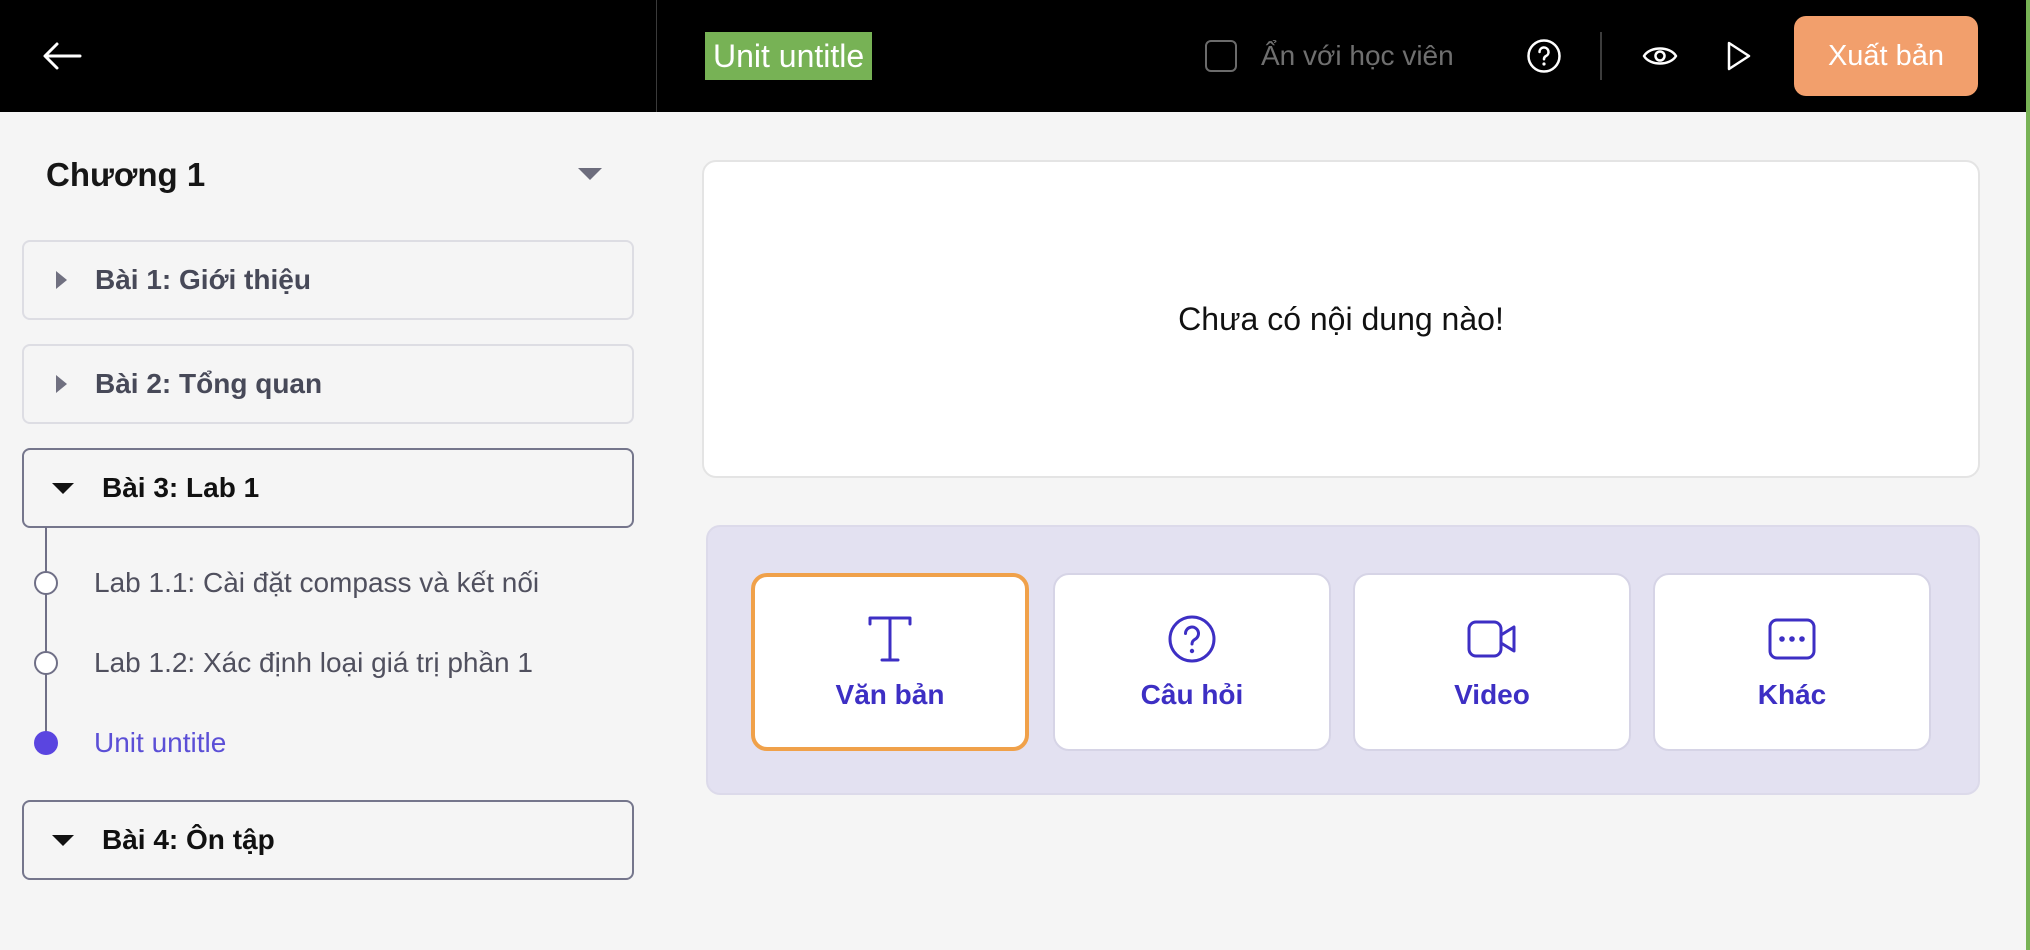 Image resolution: width=2030 pixels, height=950 pixels. I want to click on top-divider, so click(656, 56).